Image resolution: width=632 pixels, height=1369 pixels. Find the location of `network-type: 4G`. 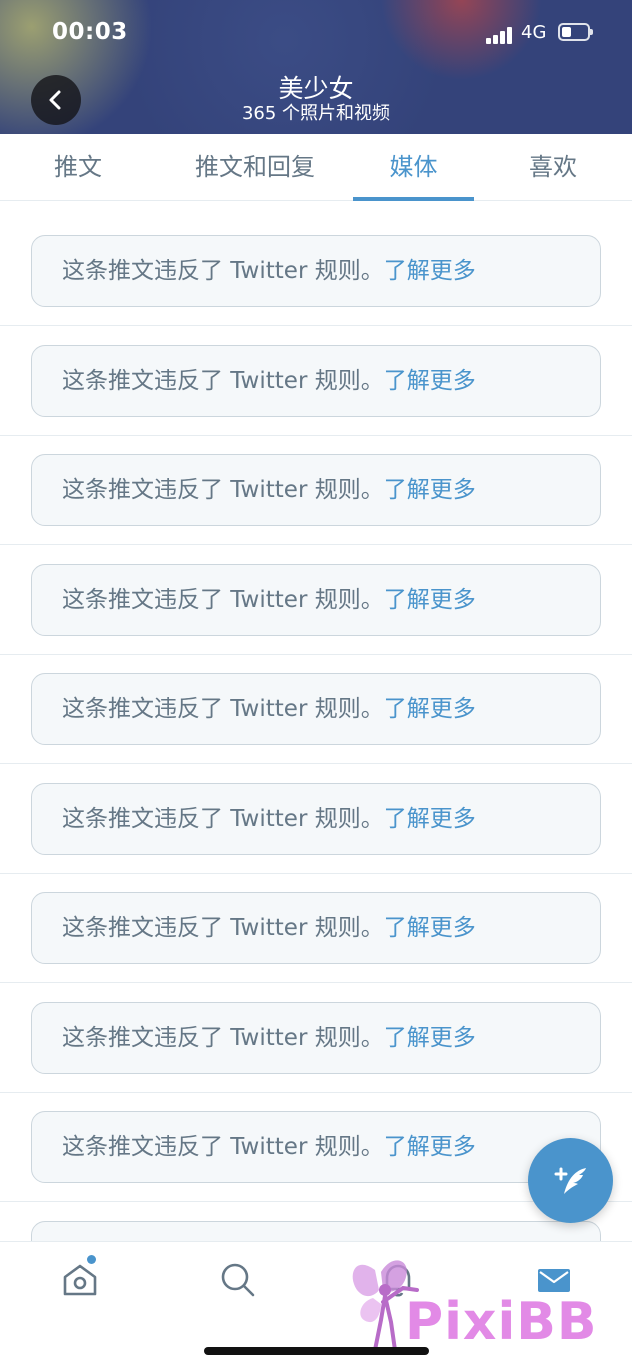

network-type: 4G is located at coordinates (534, 32).